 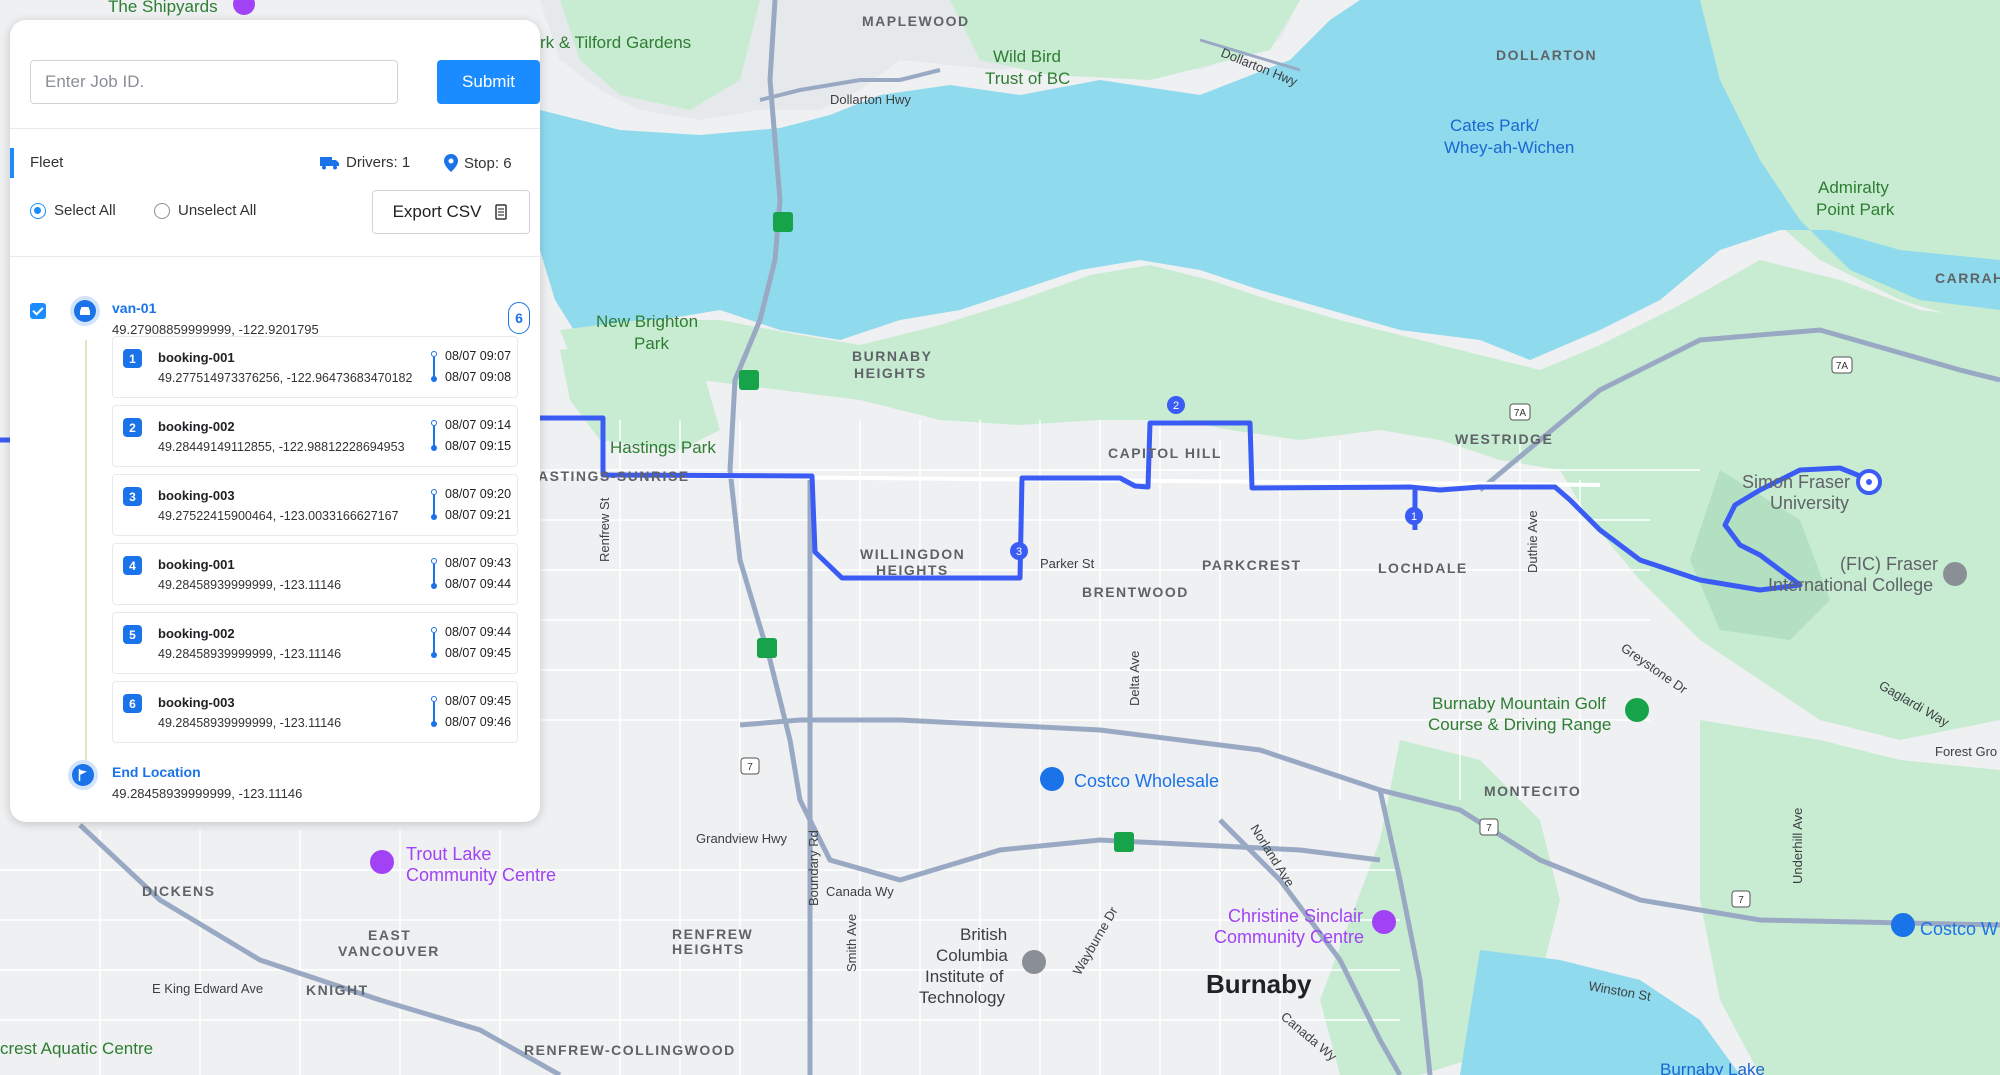 What do you see at coordinates (196, 426) in the screenshot?
I see `stop-name: booking-002` at bounding box center [196, 426].